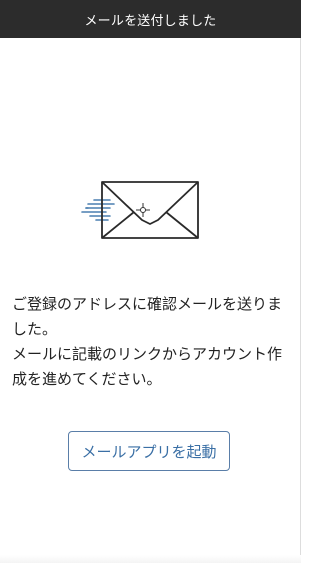 The image size is (320, 563). Describe the element at coordinates (300, 300) in the screenshot. I see `edge-divider` at that location.